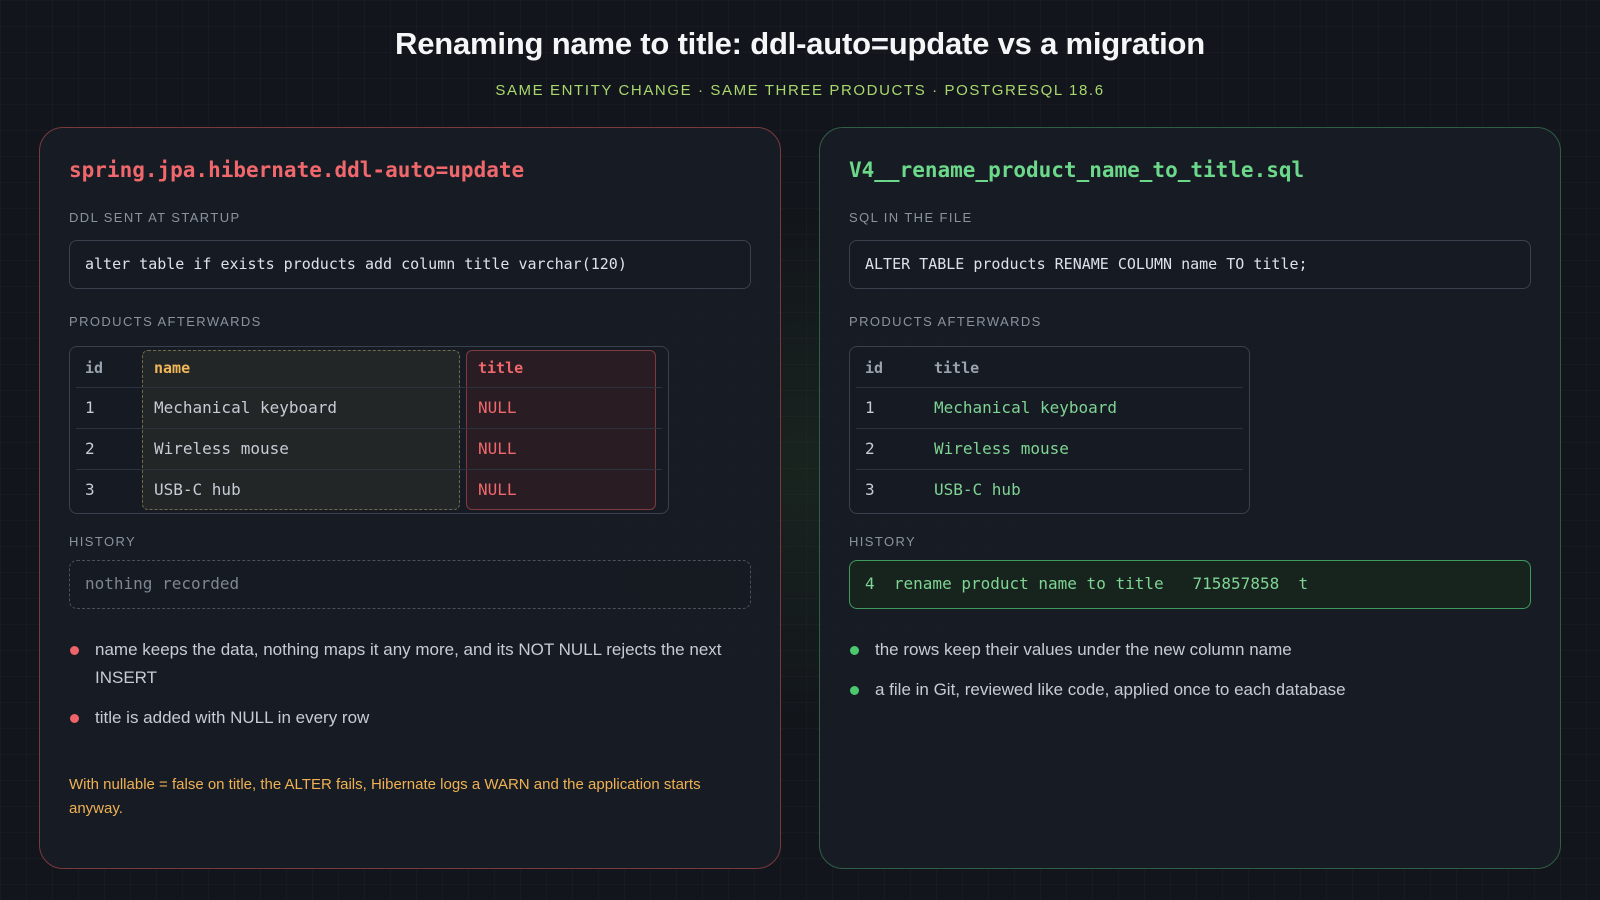  What do you see at coordinates (1077, 170) in the screenshot?
I see `migration-panel-title: V4__rename_product_name_to_title.sql` at bounding box center [1077, 170].